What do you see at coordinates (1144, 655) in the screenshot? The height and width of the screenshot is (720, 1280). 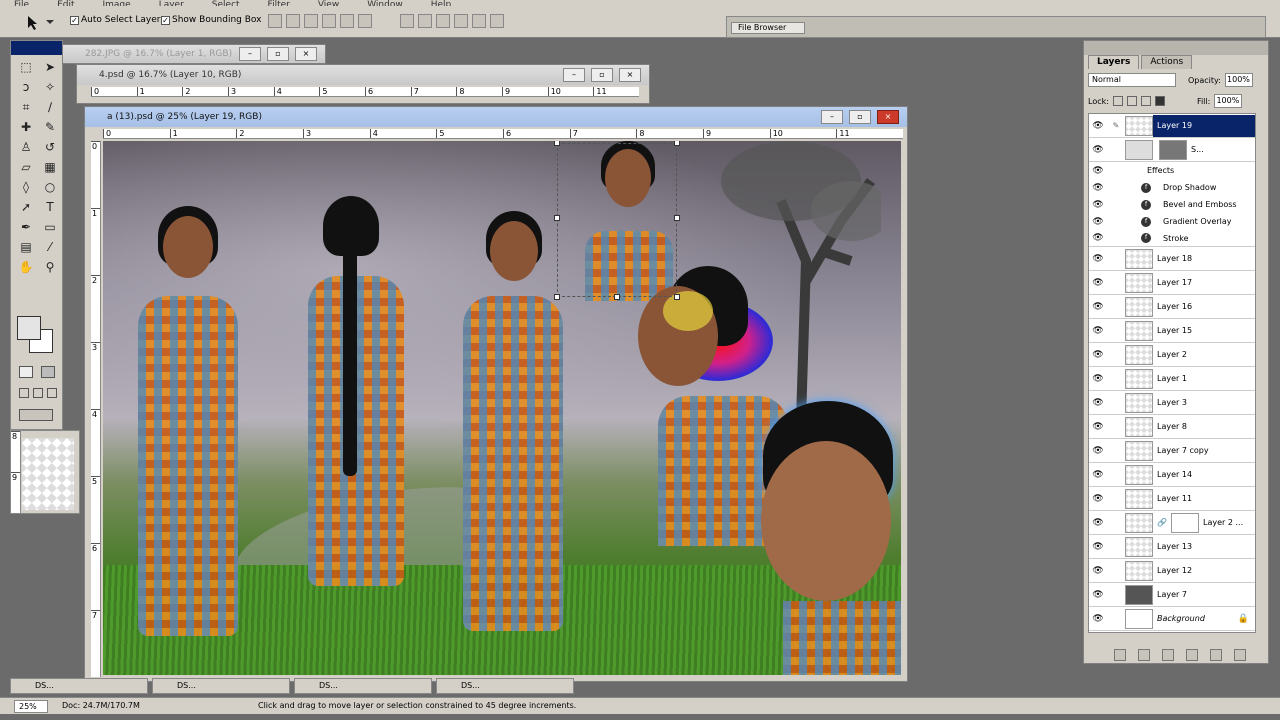 I see `add-mask-icon` at bounding box center [1144, 655].